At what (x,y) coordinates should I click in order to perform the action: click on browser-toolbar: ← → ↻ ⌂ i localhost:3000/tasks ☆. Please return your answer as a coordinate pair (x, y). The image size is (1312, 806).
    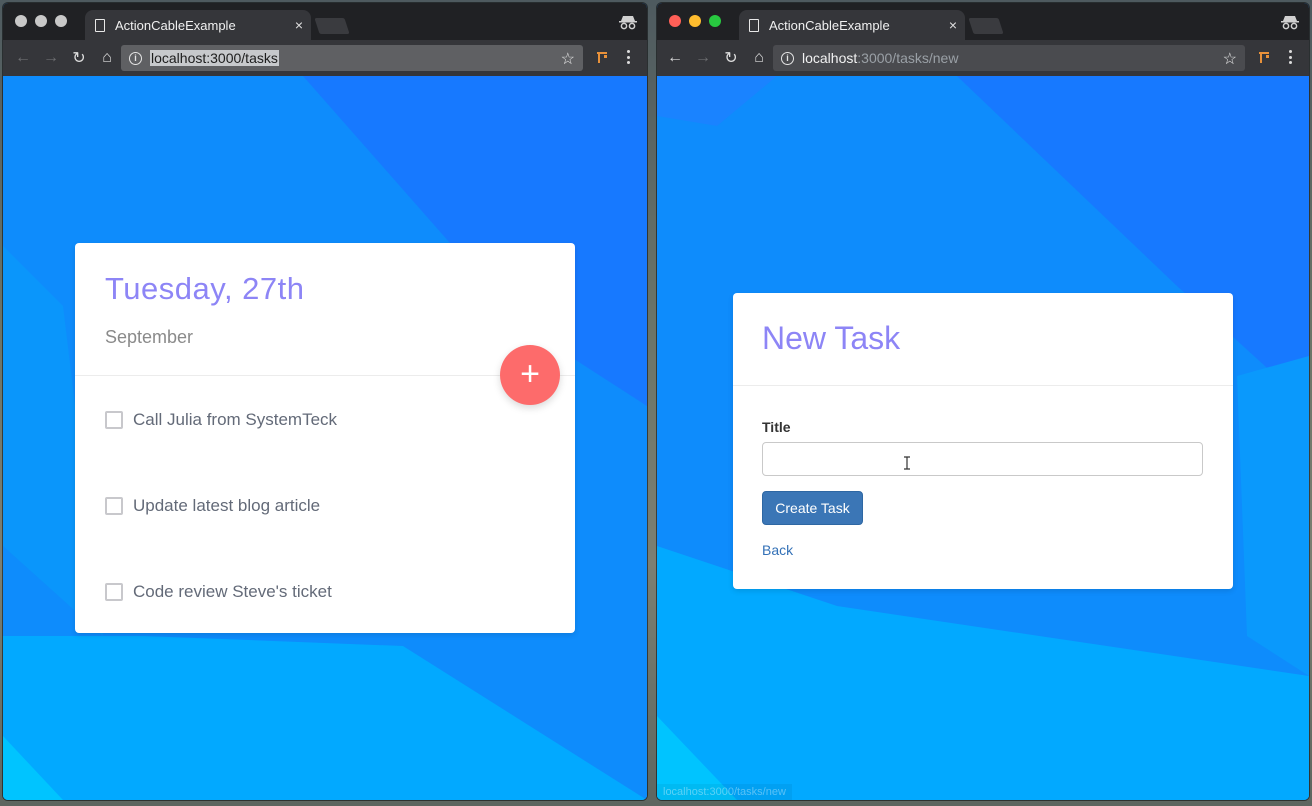
    Looking at the image, I should click on (325, 58).